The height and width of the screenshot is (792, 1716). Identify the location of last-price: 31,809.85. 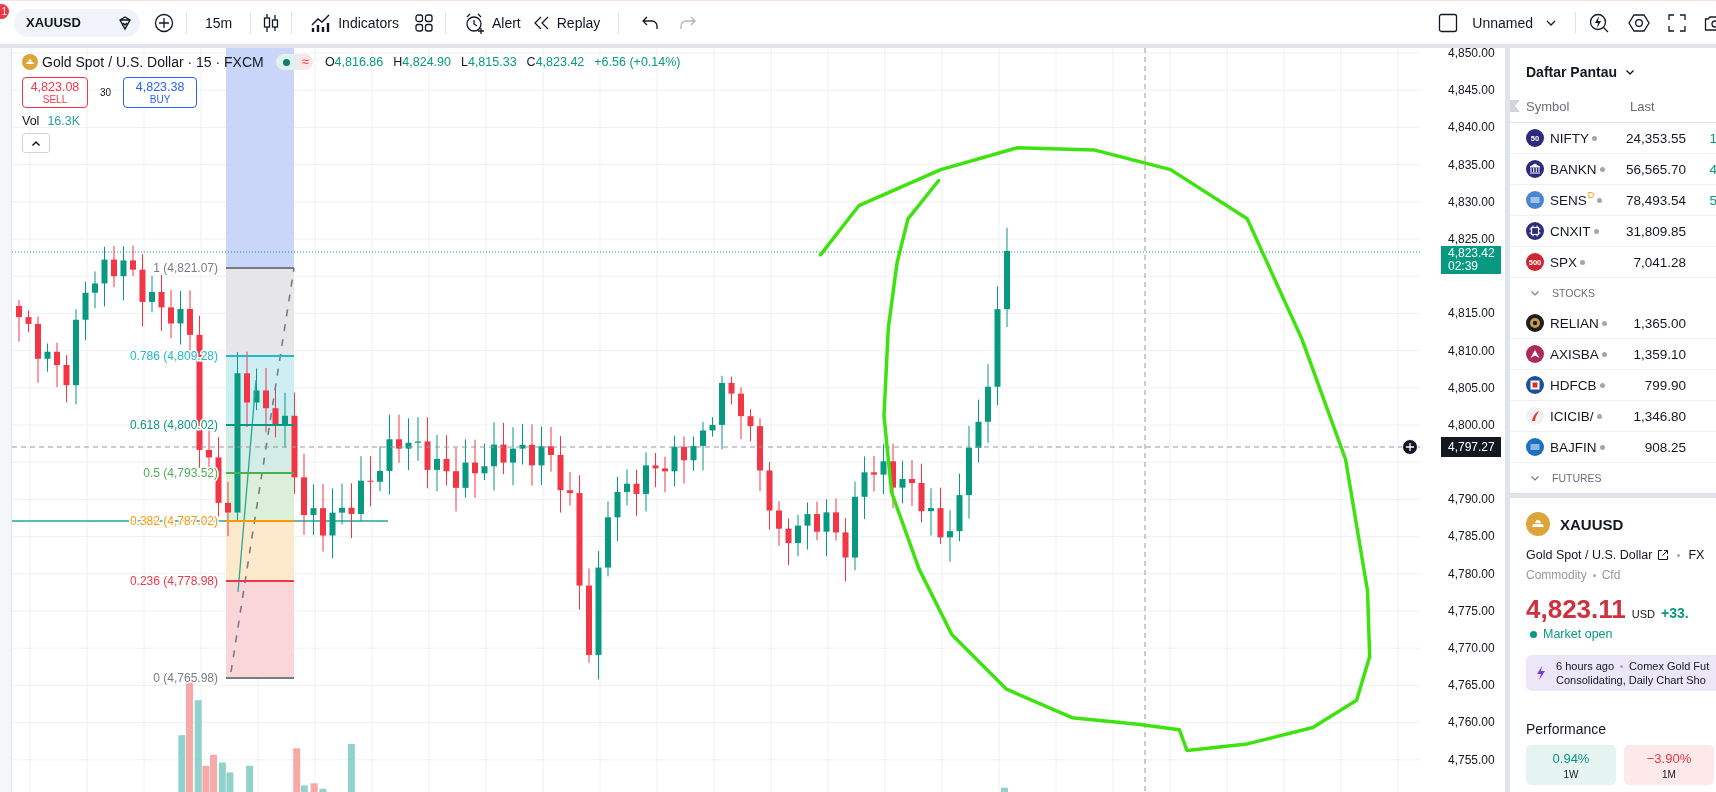
(1655, 231).